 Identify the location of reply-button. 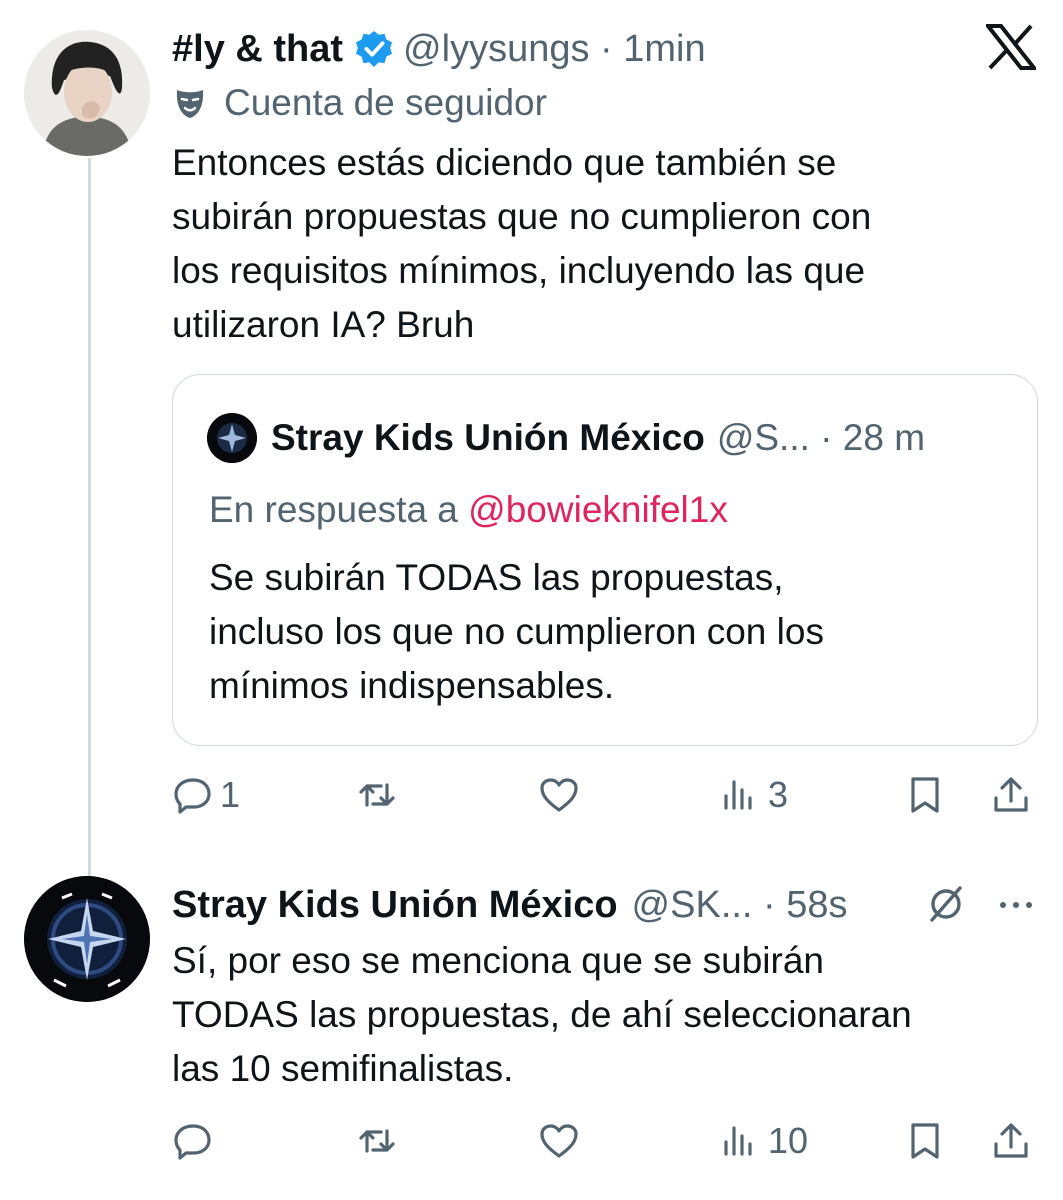
(196, 1141).